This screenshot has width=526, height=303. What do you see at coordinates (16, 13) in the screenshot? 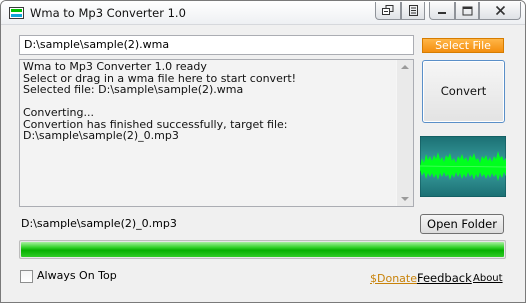
I see `app-icon` at bounding box center [16, 13].